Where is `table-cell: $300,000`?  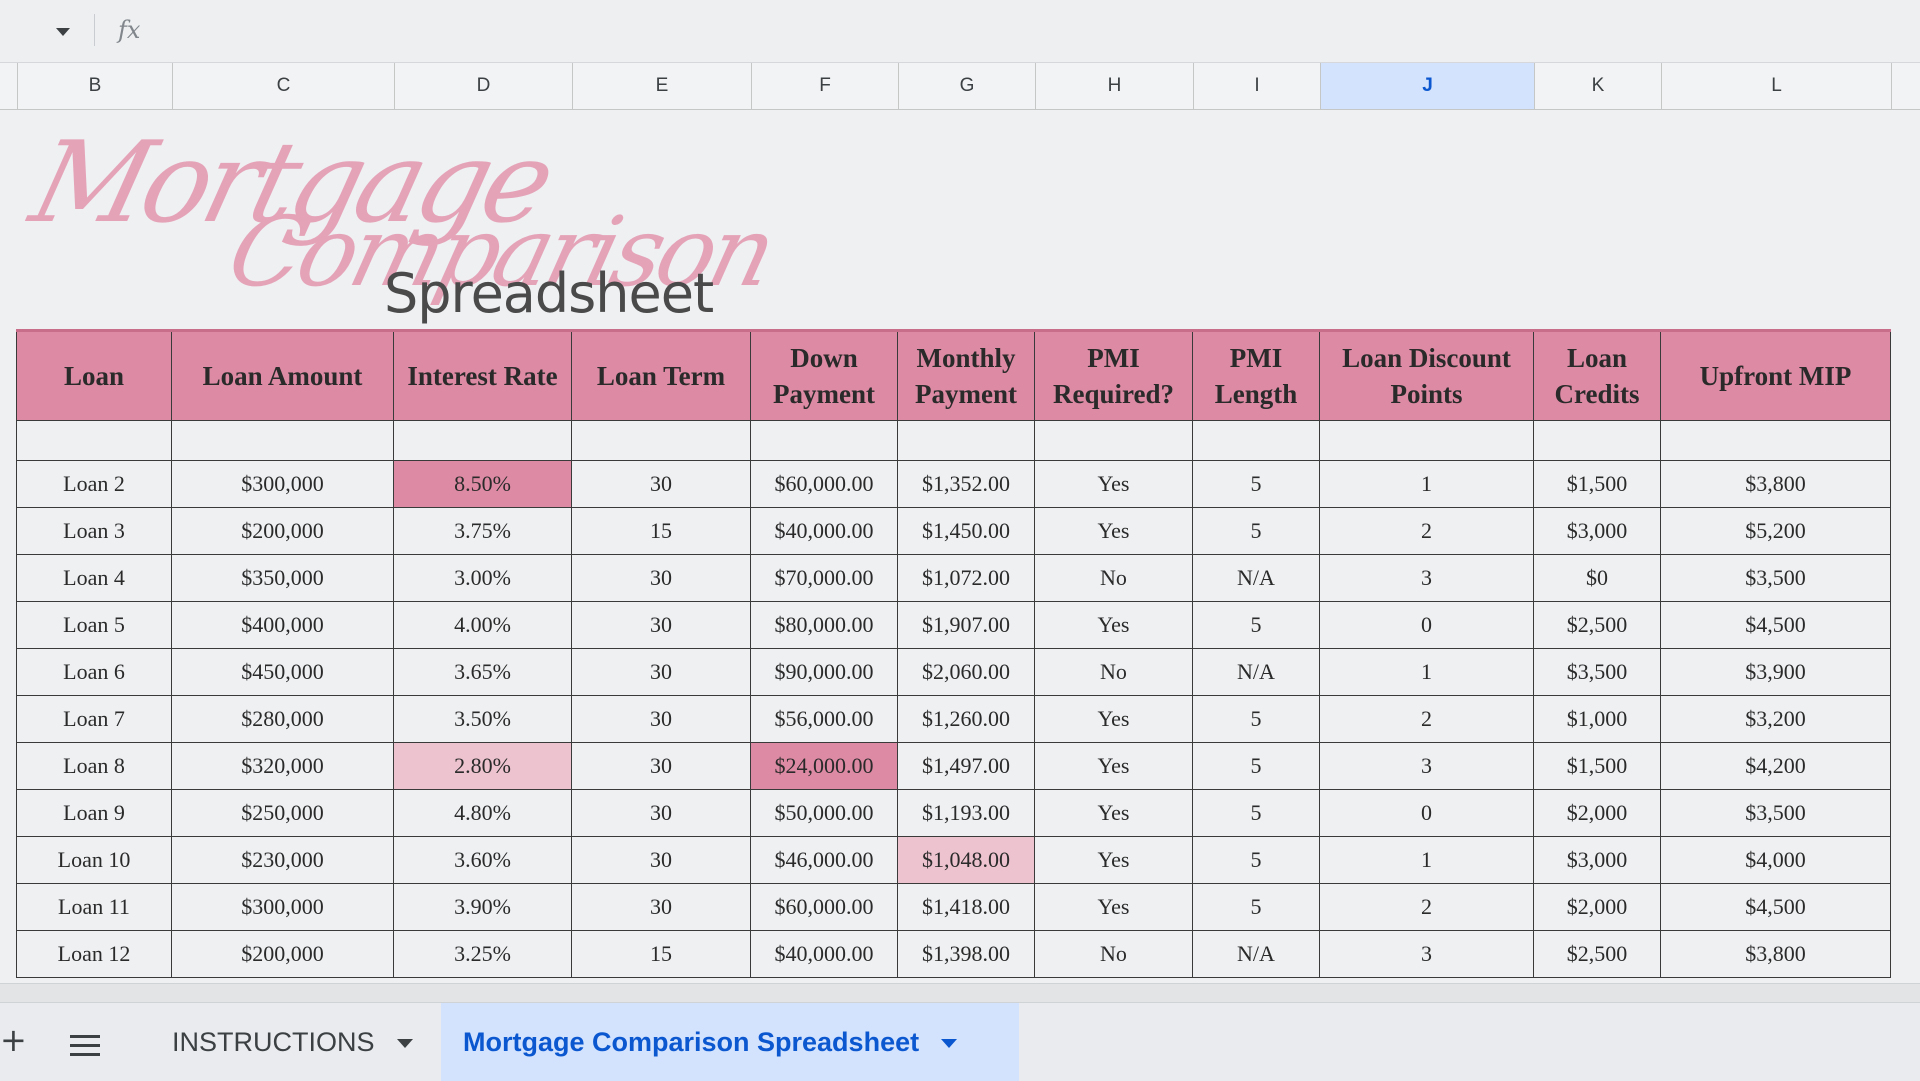 table-cell: $300,000 is located at coordinates (282, 907).